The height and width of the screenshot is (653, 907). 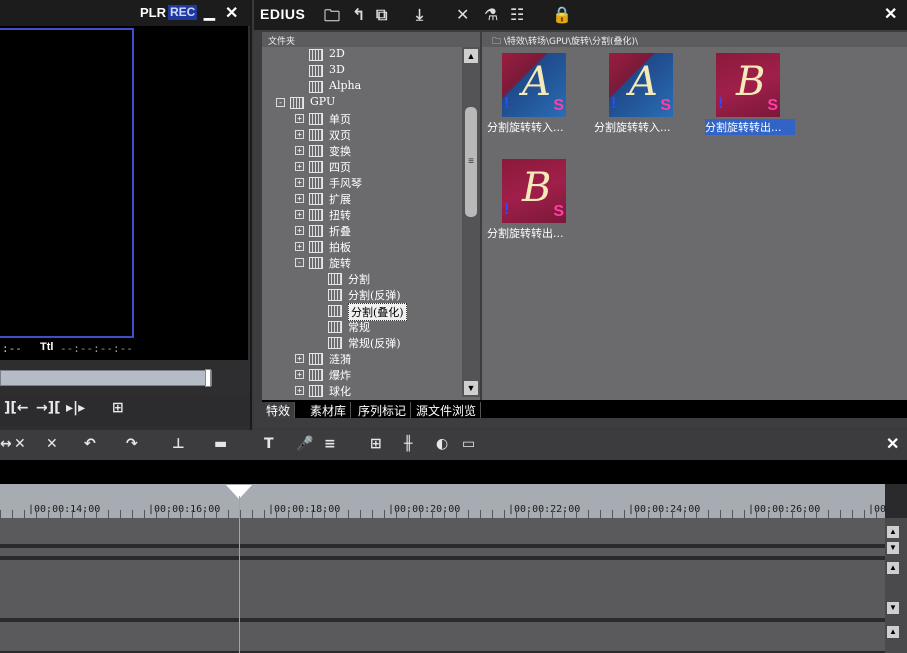 What do you see at coordinates (209, 12) in the screenshot?
I see `minimize-icon: ▁` at bounding box center [209, 12].